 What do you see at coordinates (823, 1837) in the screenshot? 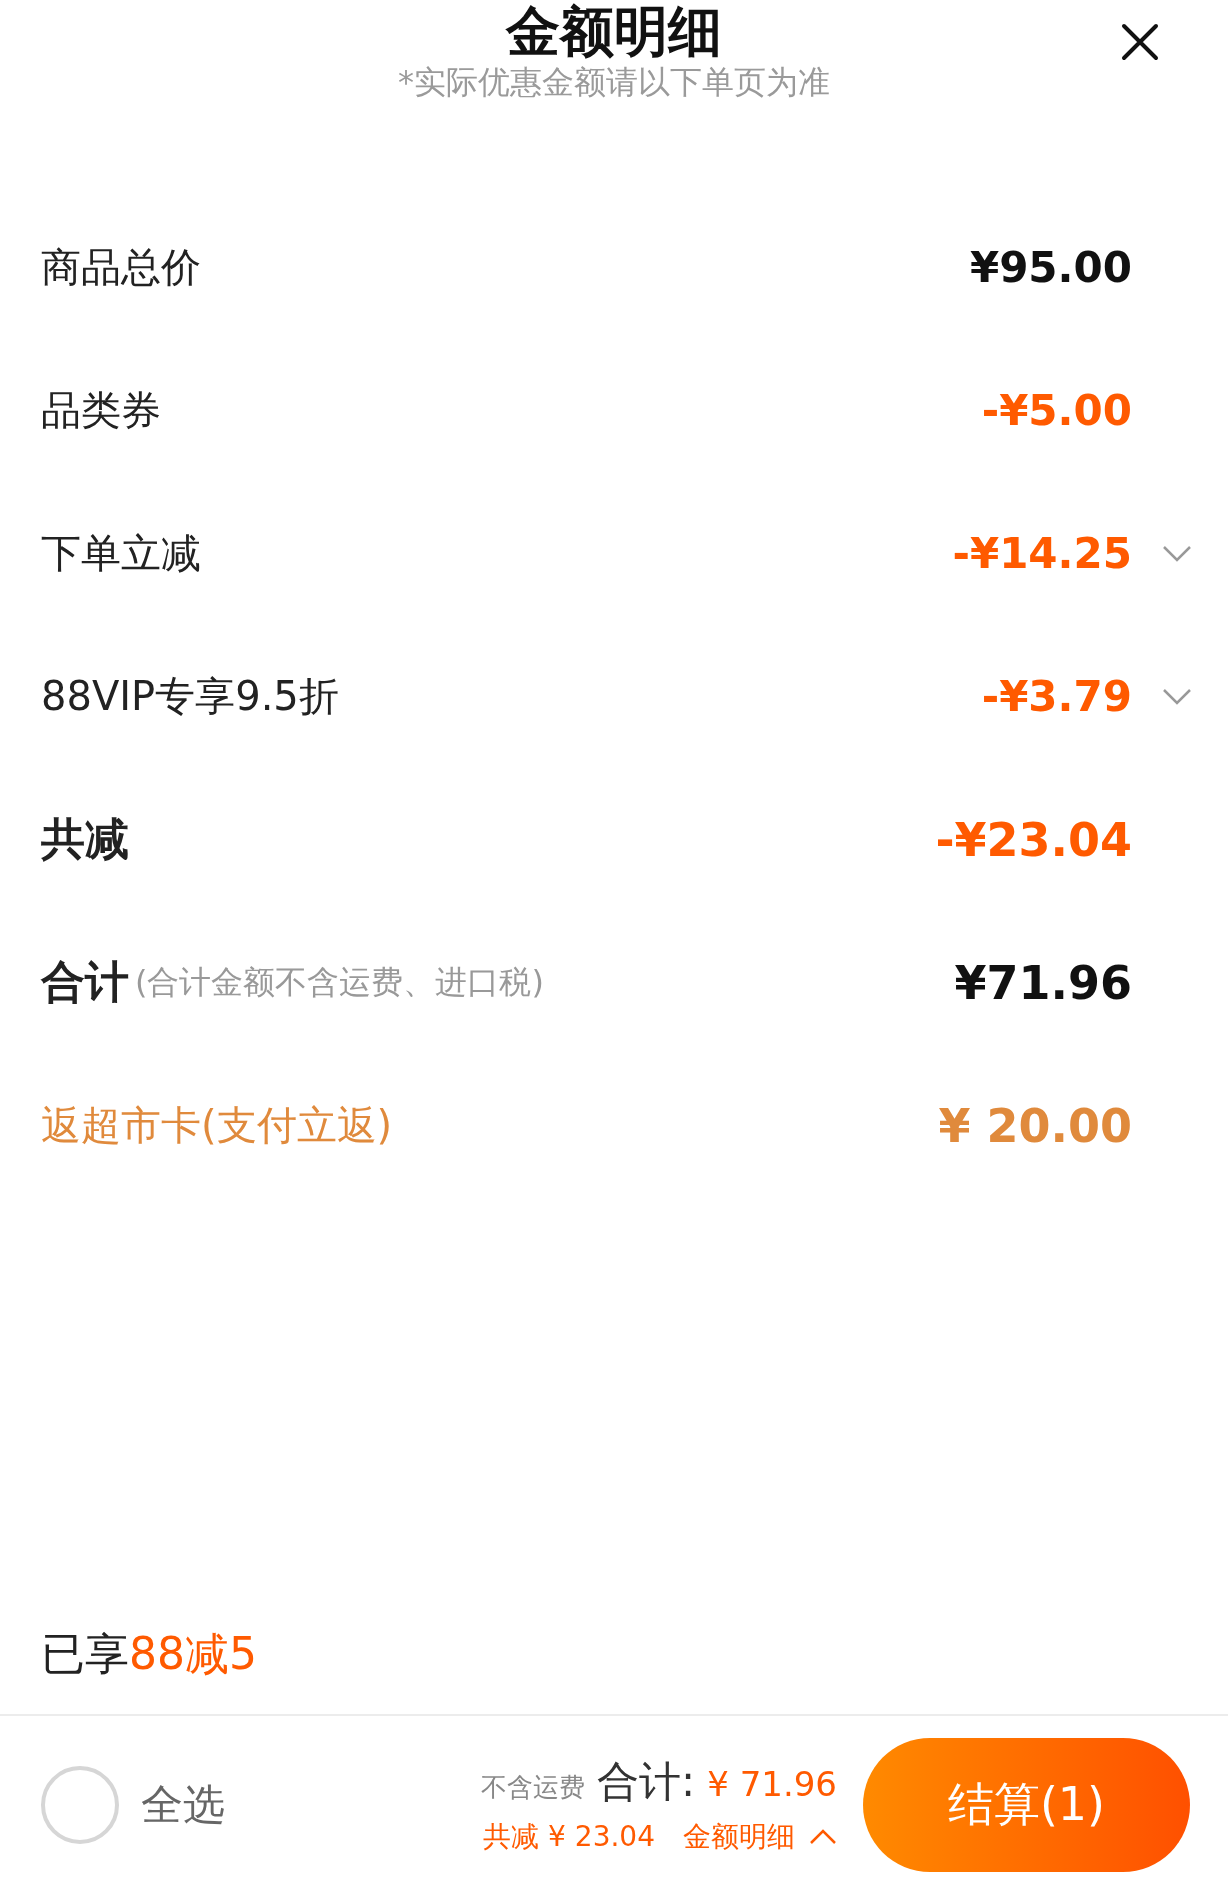
I see `chevron-up-icon` at bounding box center [823, 1837].